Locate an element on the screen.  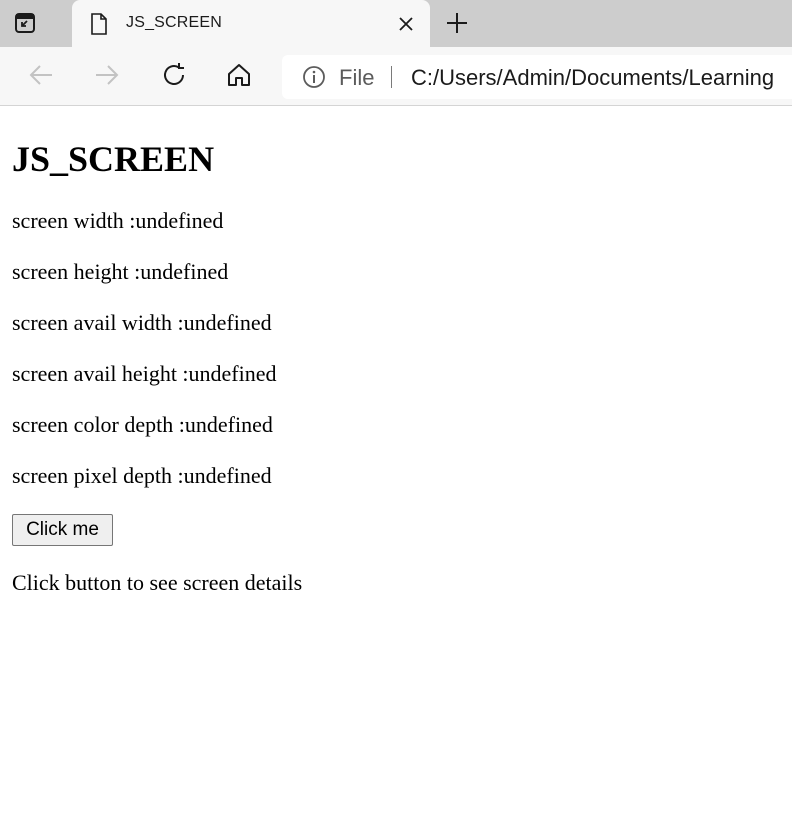
screen-avail-height-line: screen avail height :undefined is located at coordinates (144, 373).